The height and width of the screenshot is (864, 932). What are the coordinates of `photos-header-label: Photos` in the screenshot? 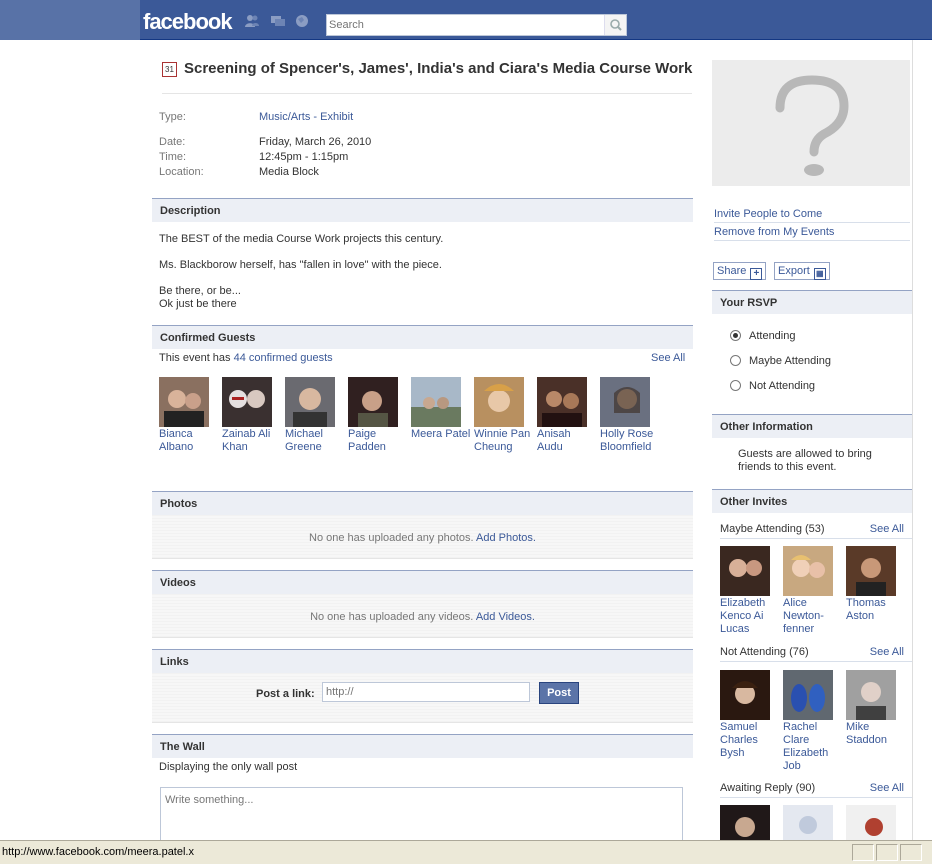 It's located at (179, 504).